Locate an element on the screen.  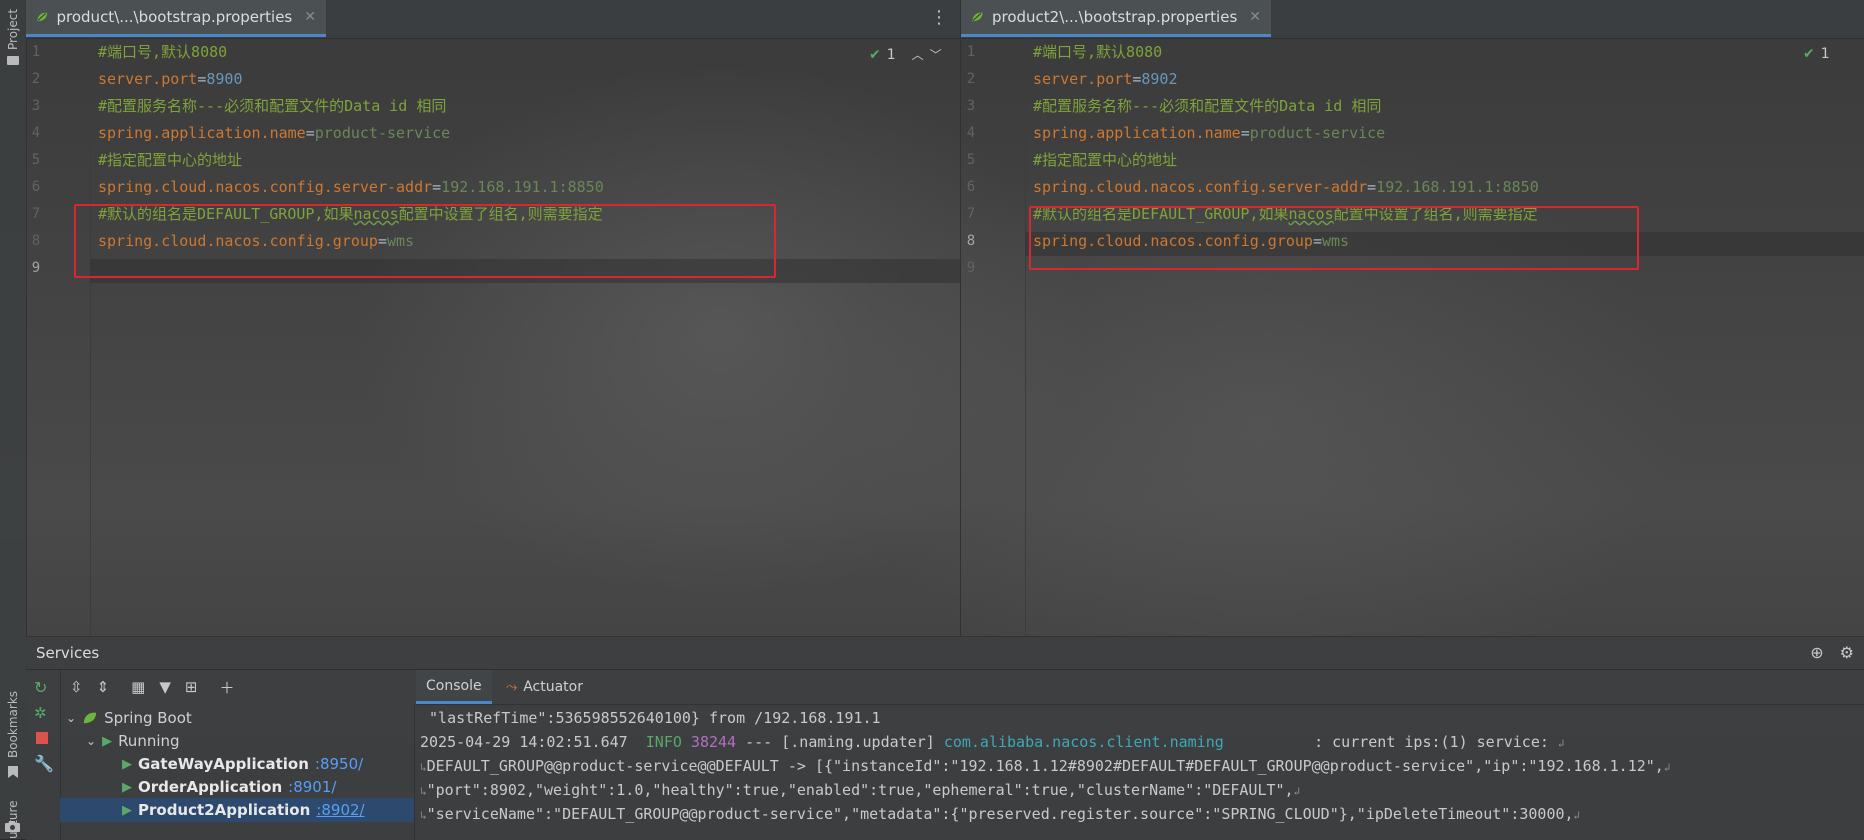
code-line-2: server.port=8902 is located at coordinates (1105, 79).